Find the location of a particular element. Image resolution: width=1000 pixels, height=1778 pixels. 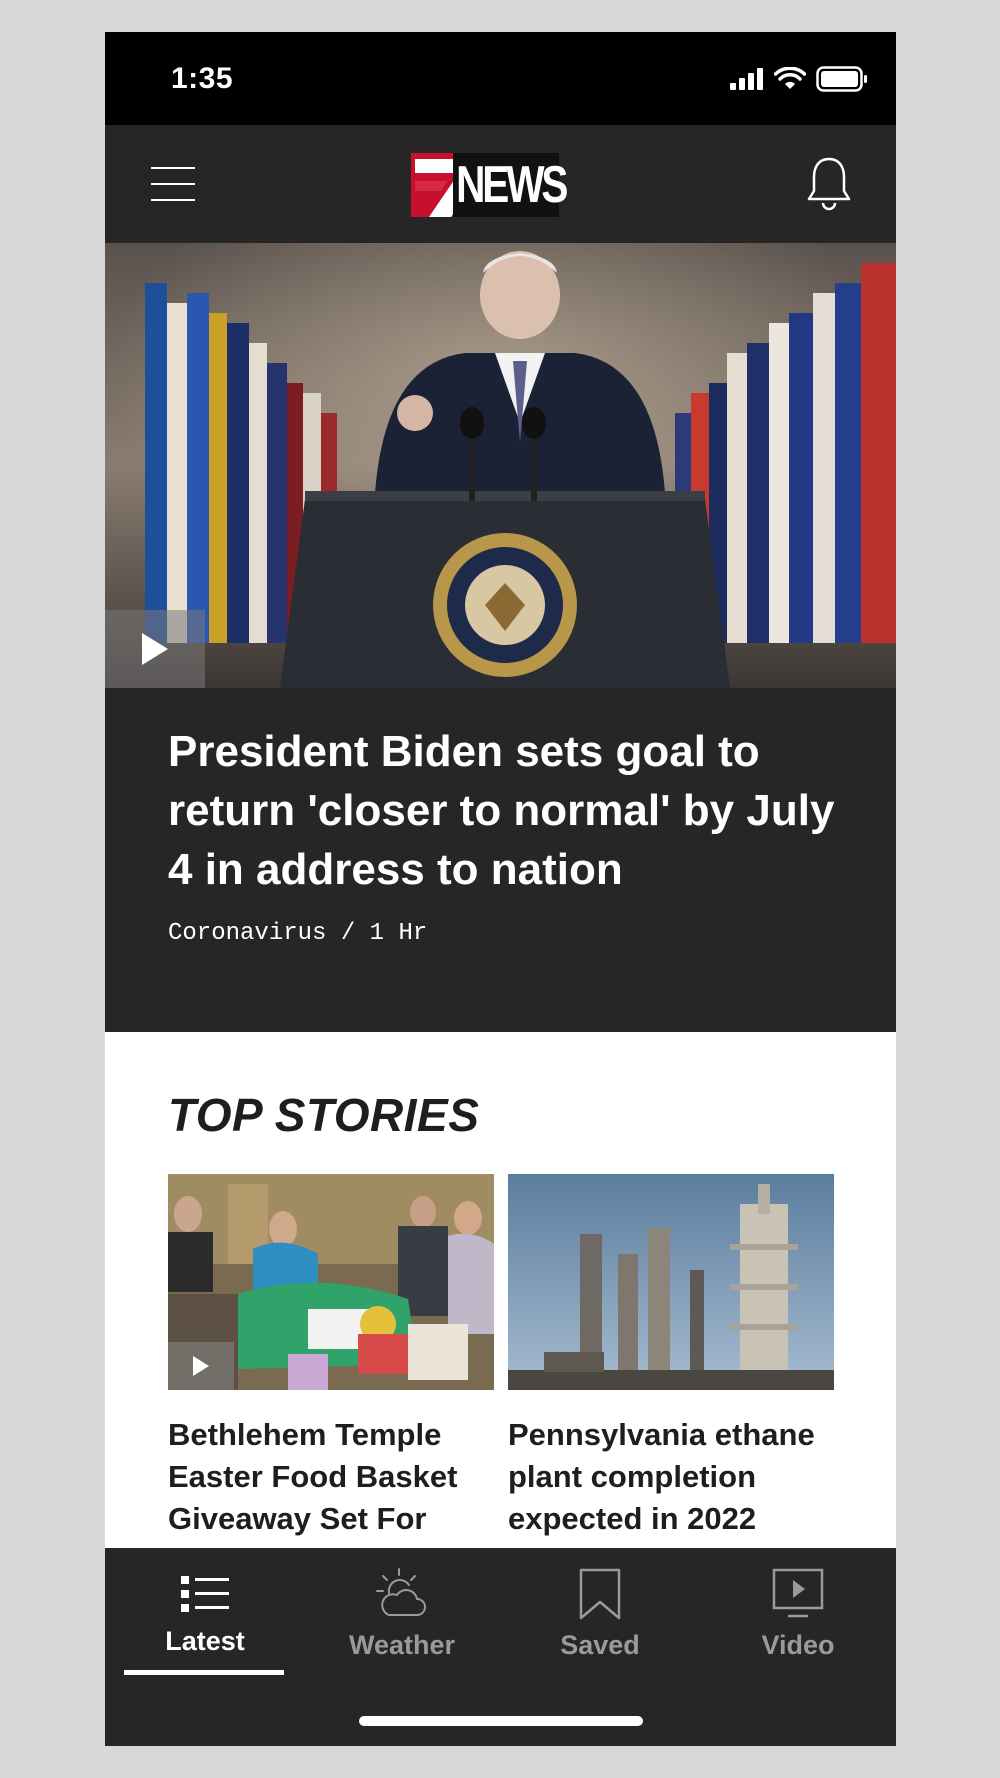

bookmark-icon is located at coordinates (600, 1594).